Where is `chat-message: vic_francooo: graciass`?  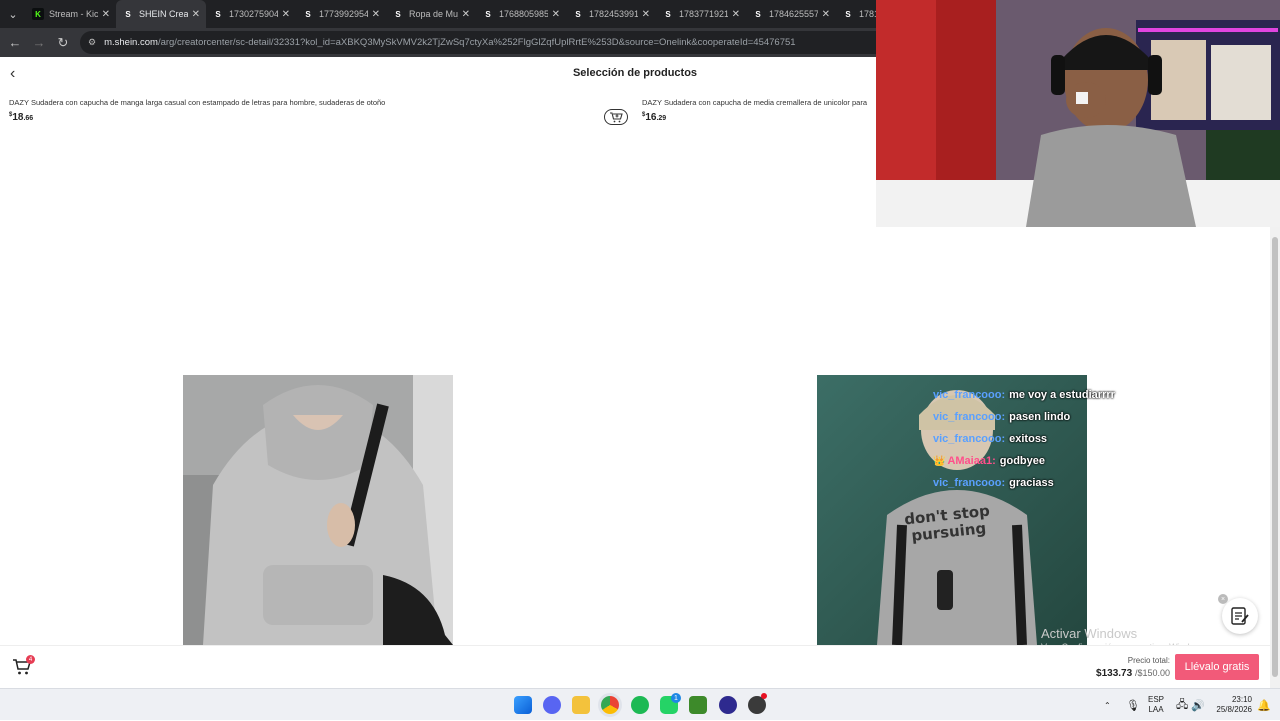 chat-message: vic_francooo: graciass is located at coordinates (1033, 483).